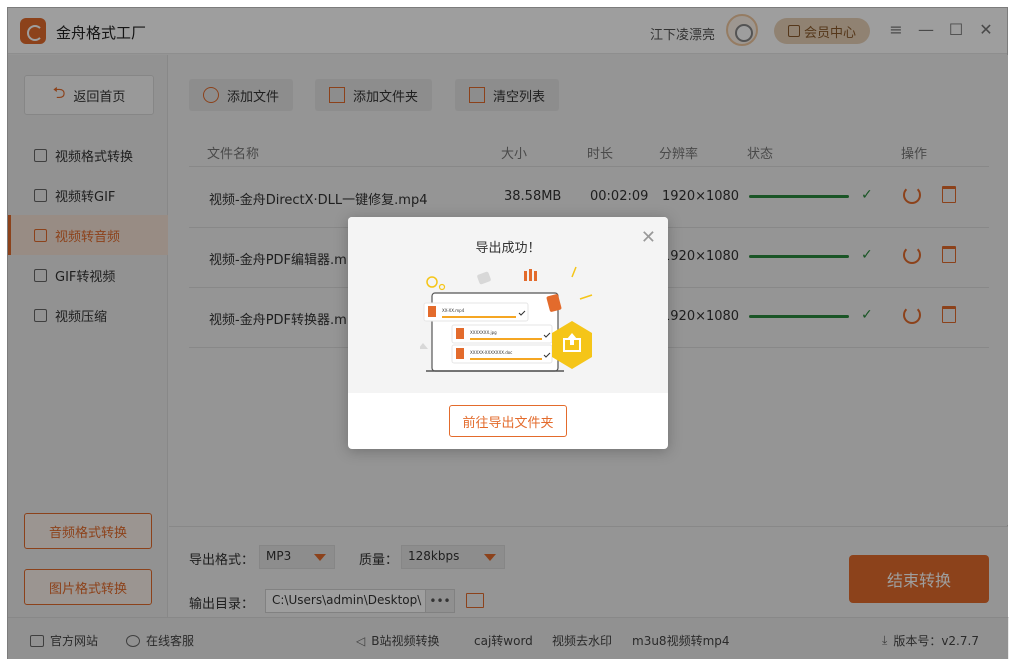 This screenshot has width=1016, height=666. I want to click on open-export-folder-button: 前往导出文件夹, so click(508, 421).